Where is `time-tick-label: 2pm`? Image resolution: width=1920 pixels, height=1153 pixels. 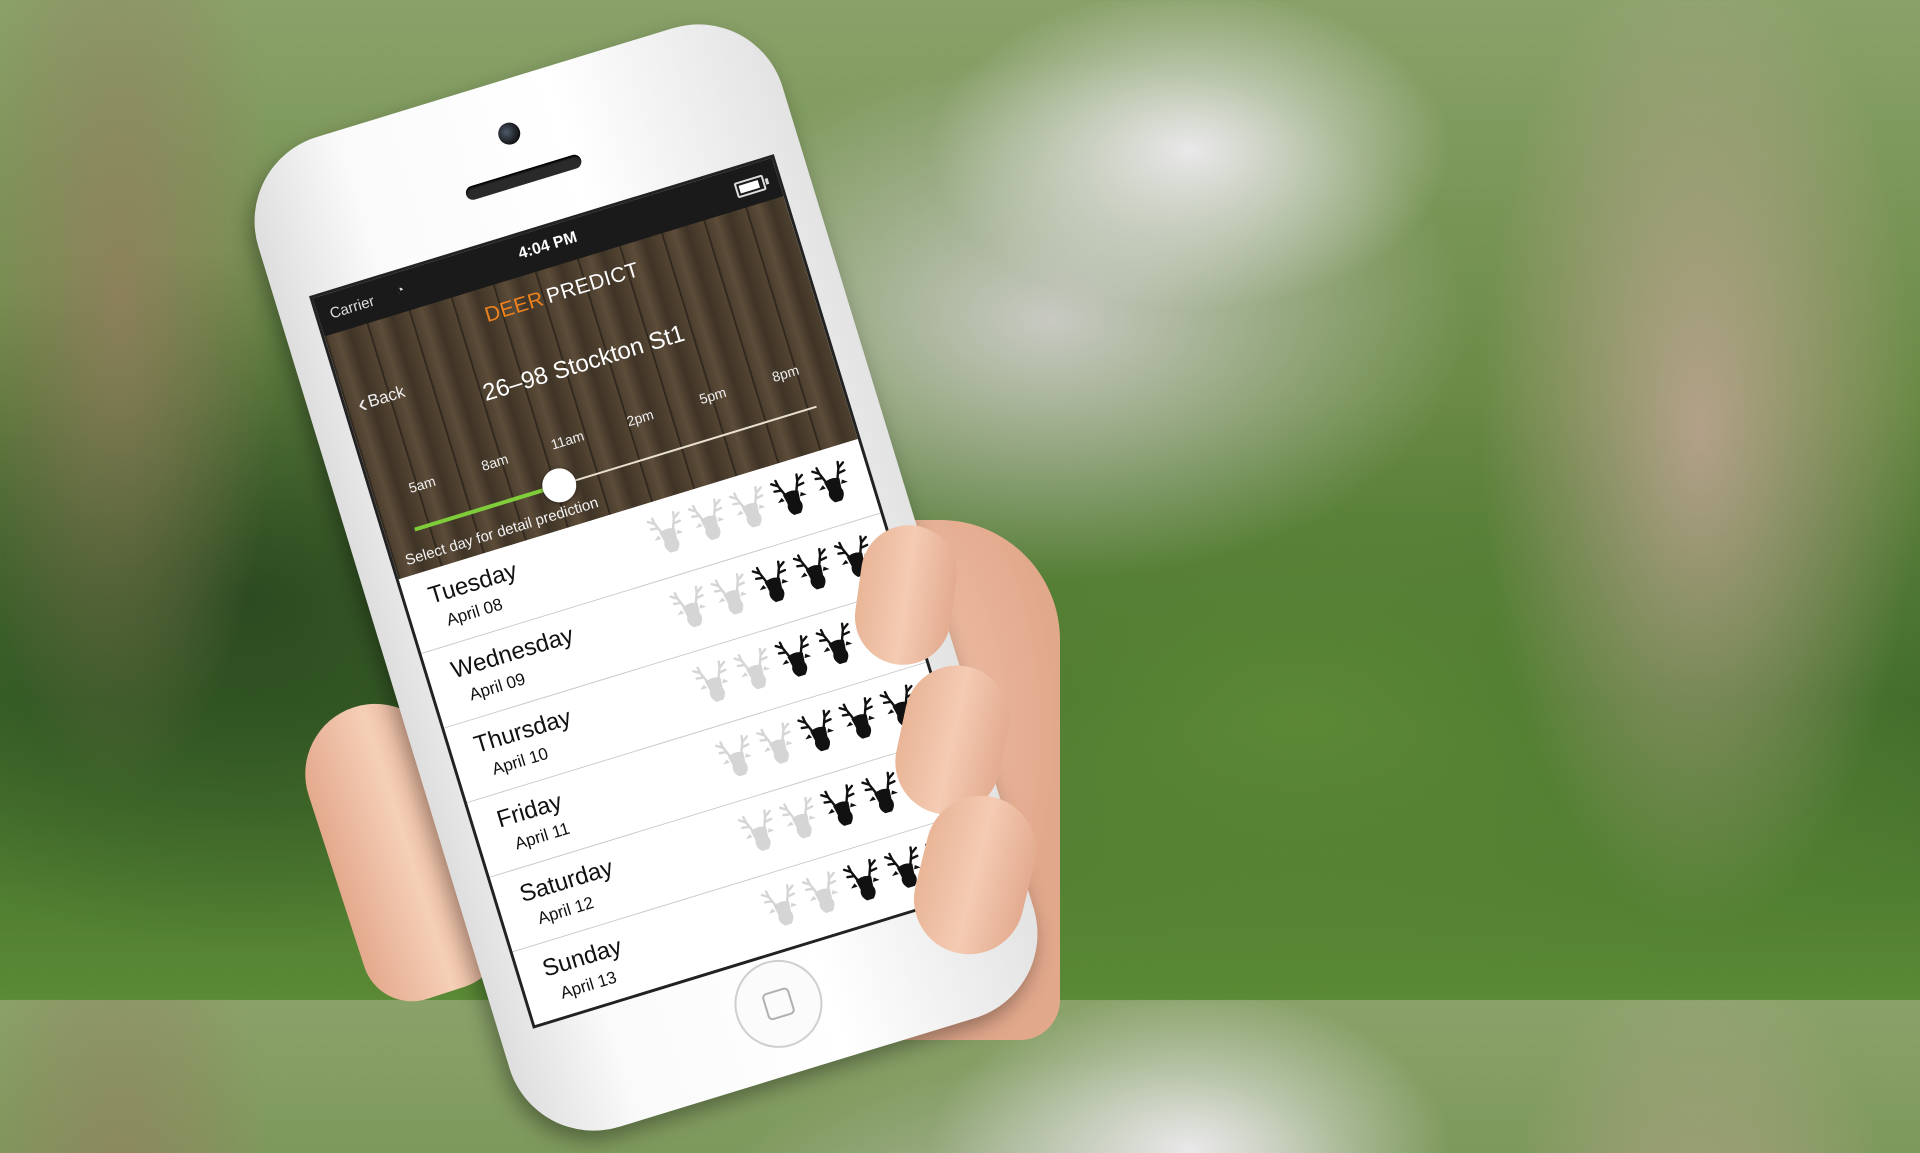
time-tick-label: 2pm is located at coordinates (640, 418).